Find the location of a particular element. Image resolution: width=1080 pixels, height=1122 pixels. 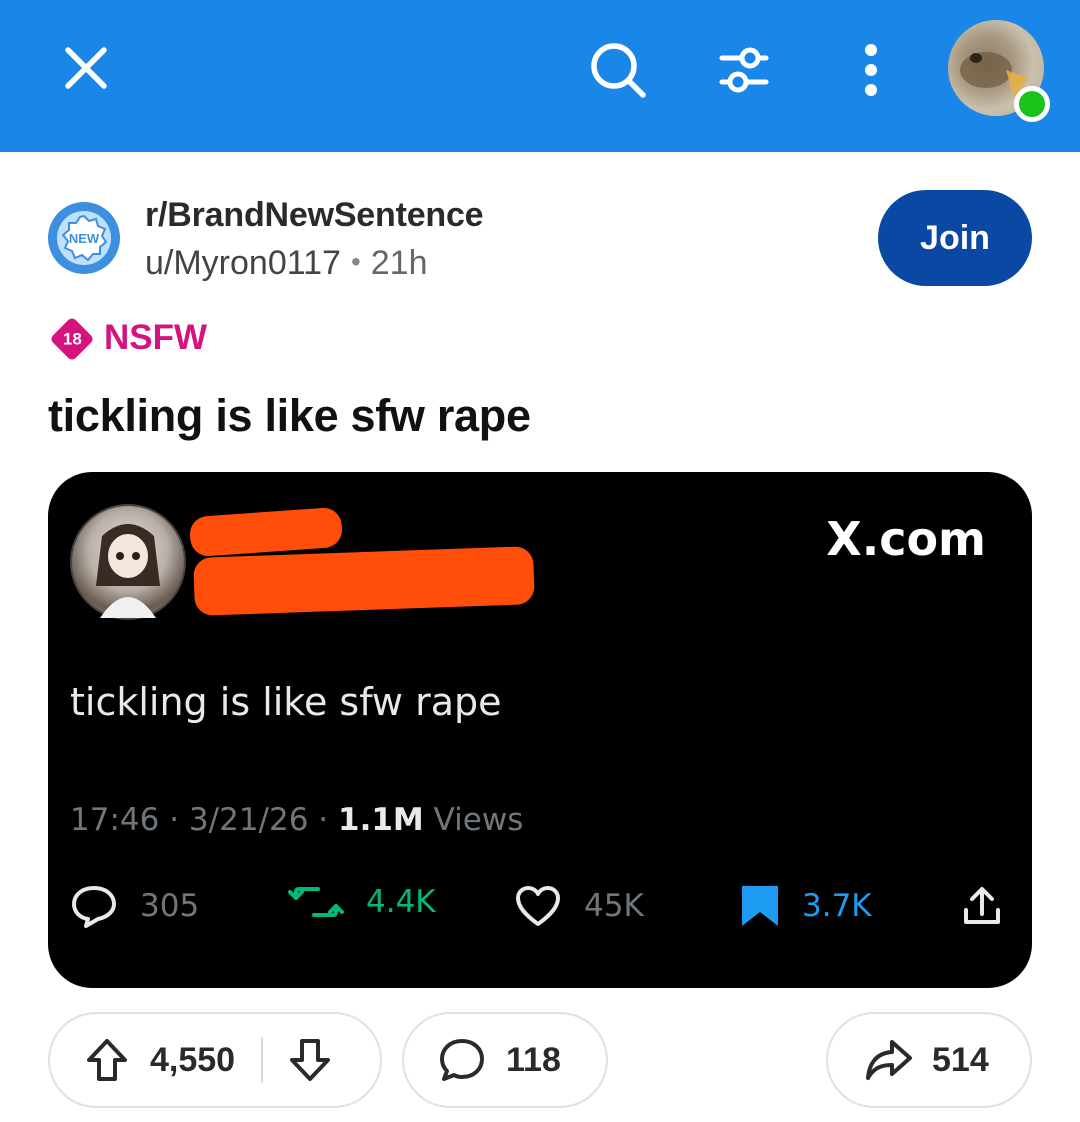

share-count: 514 is located at coordinates (960, 1059).